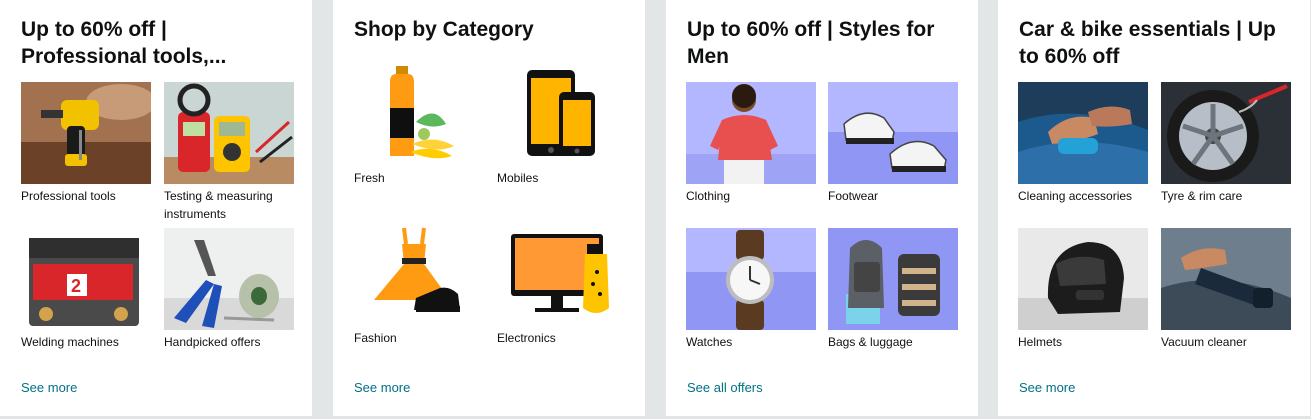 This screenshot has width=1311, height=419. What do you see at coordinates (1083, 279) in the screenshot?
I see `helmet-image` at bounding box center [1083, 279].